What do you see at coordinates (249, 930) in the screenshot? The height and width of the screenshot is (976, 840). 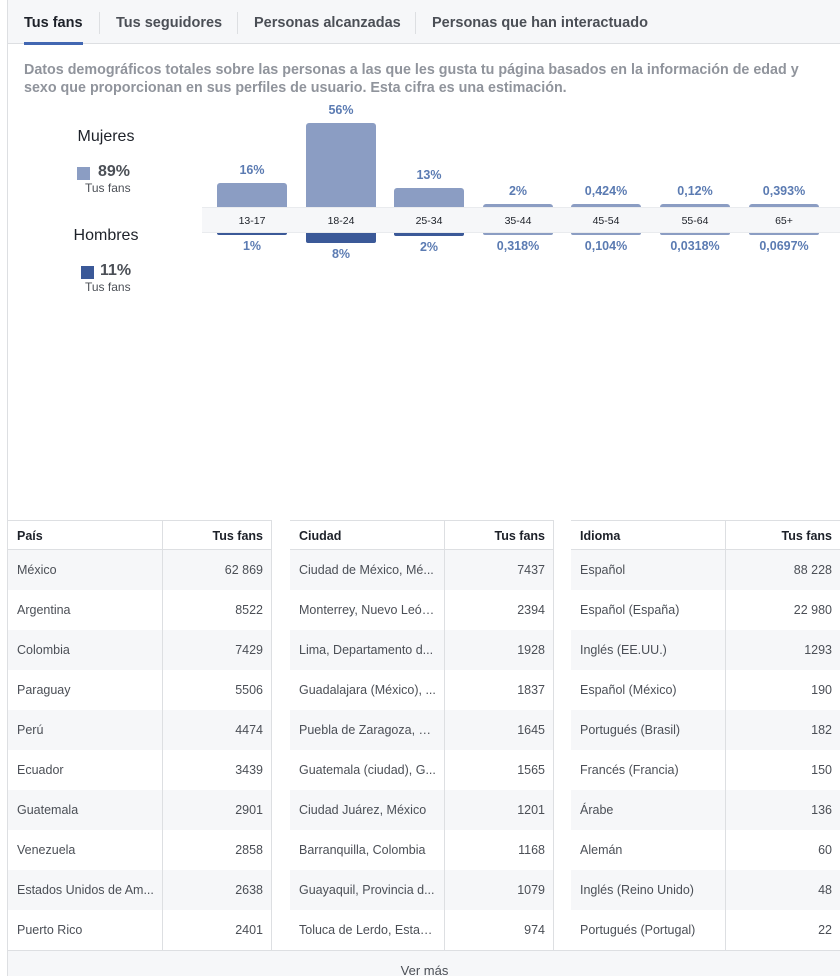 I see `fans-count: 2401` at bounding box center [249, 930].